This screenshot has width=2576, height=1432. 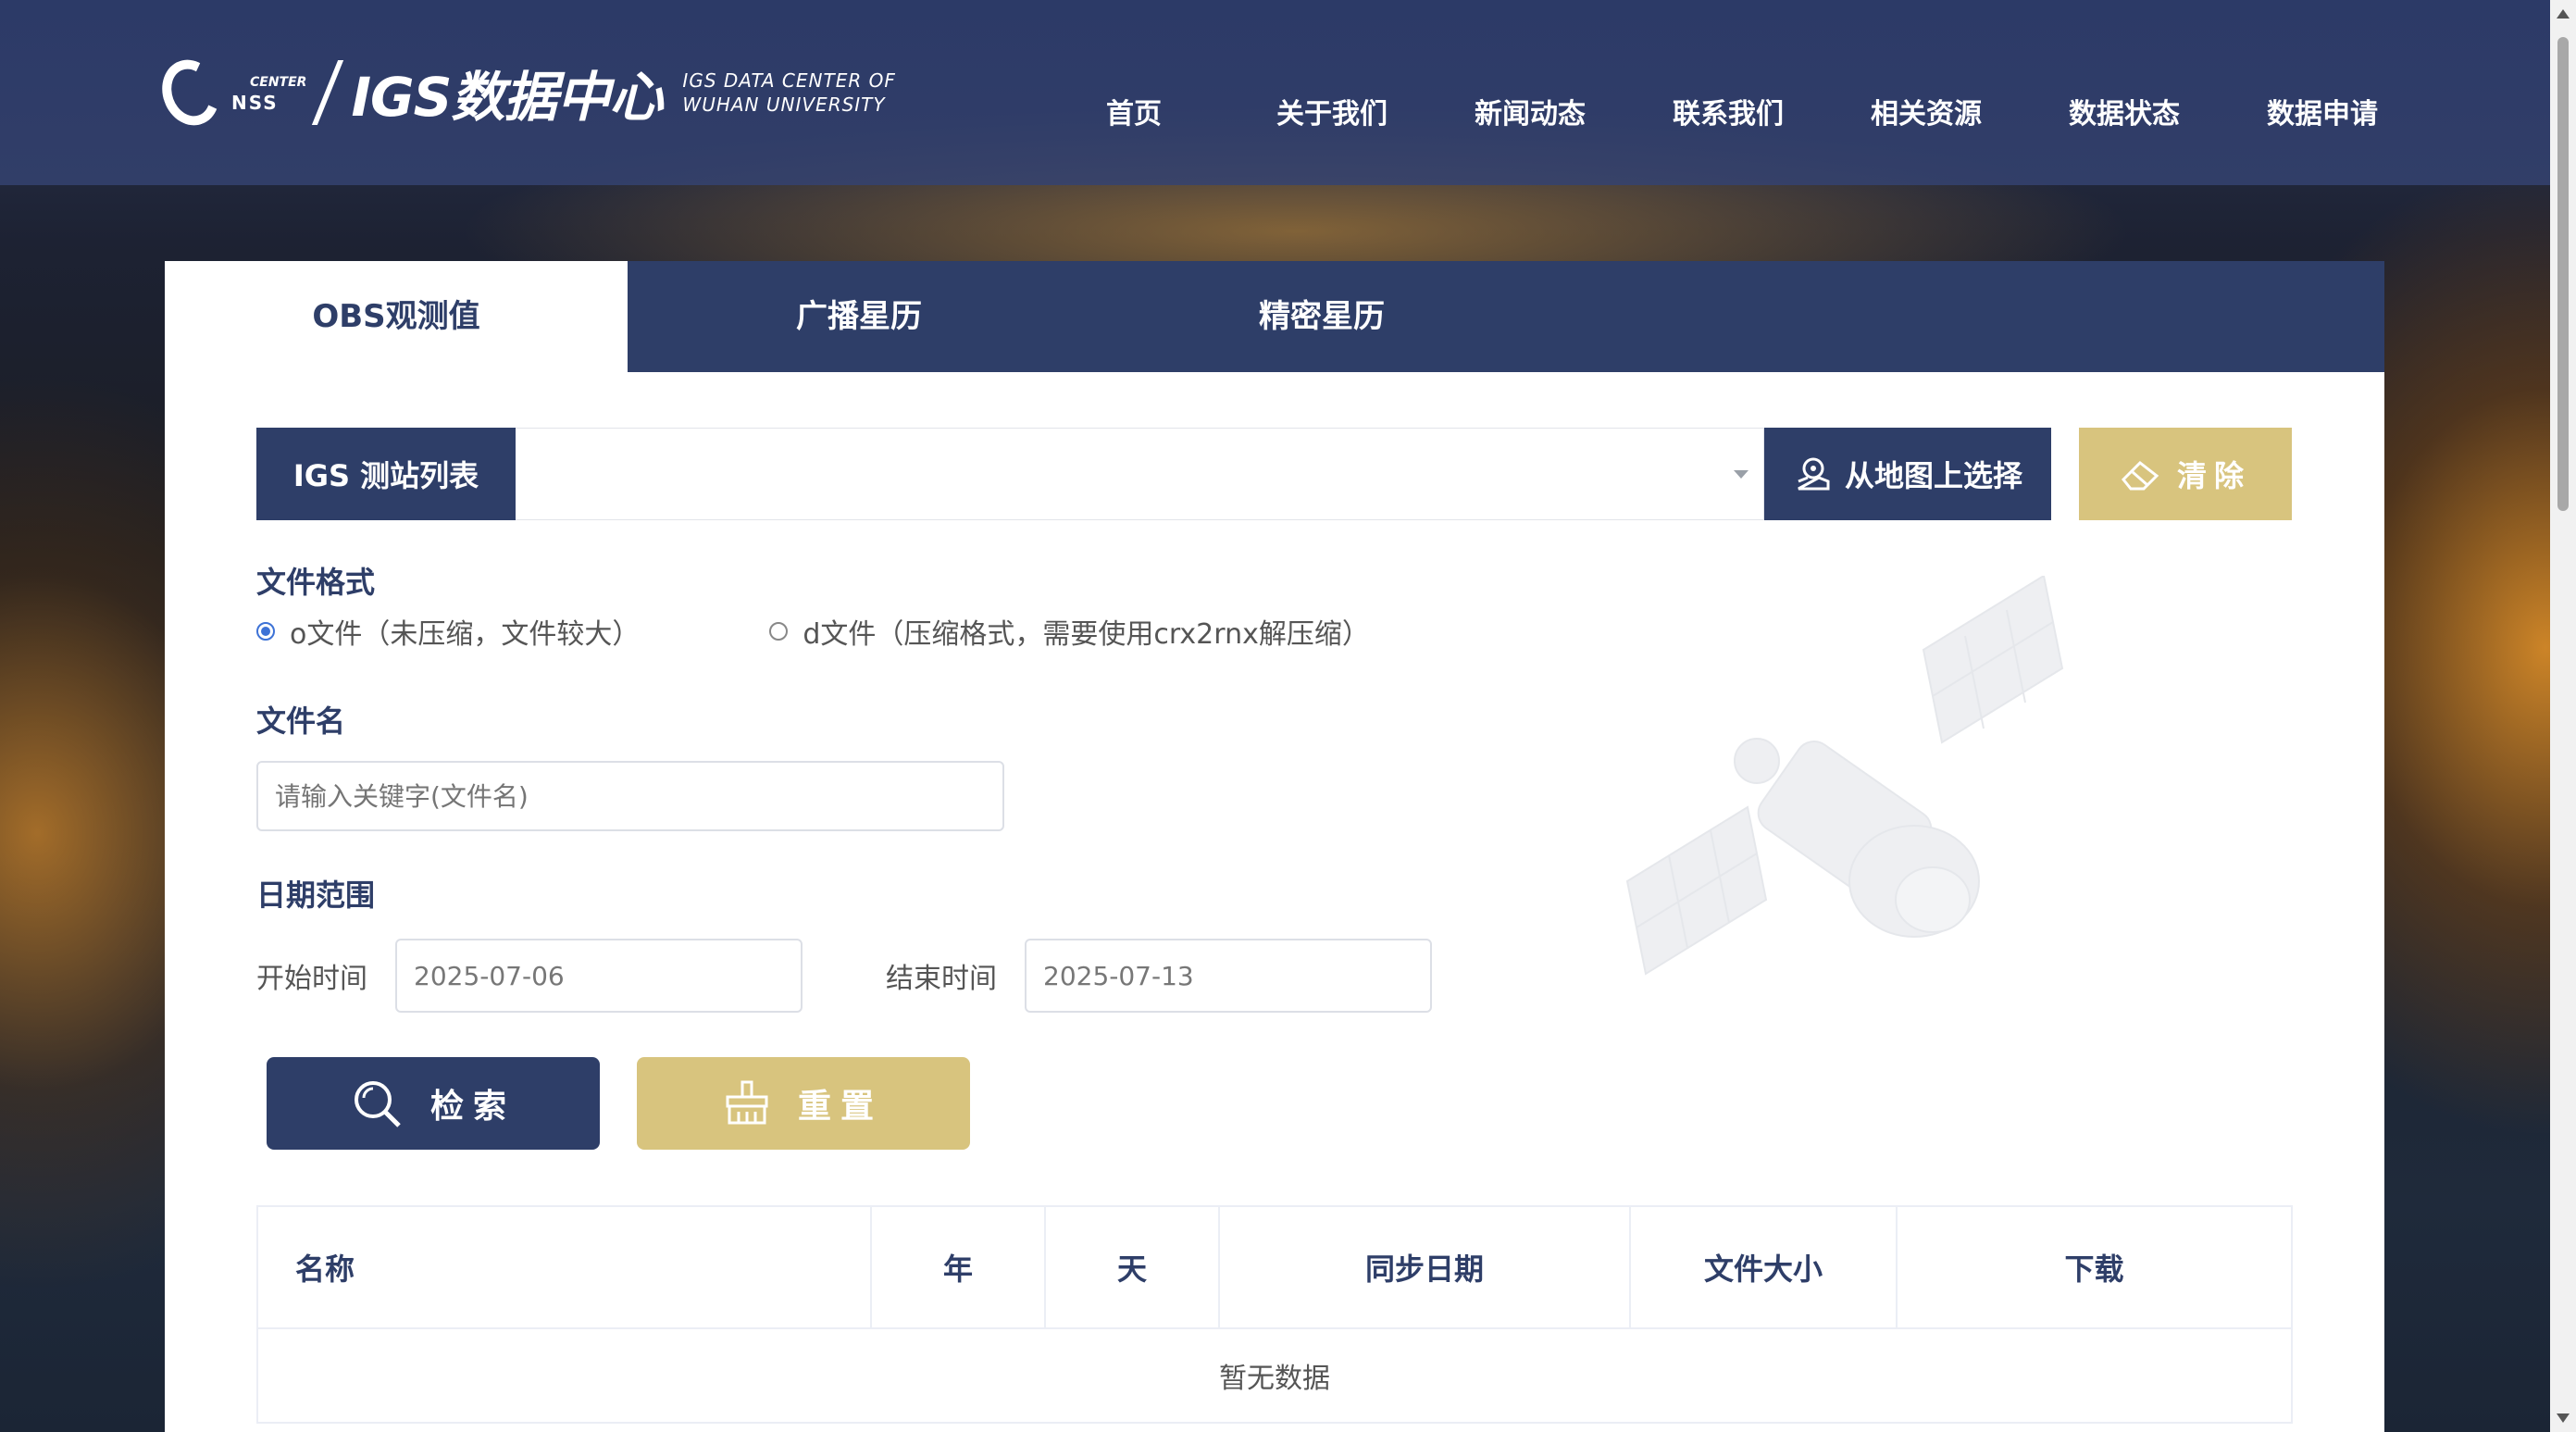 What do you see at coordinates (1132, 1267) in the screenshot?
I see `col-day: 天` at bounding box center [1132, 1267].